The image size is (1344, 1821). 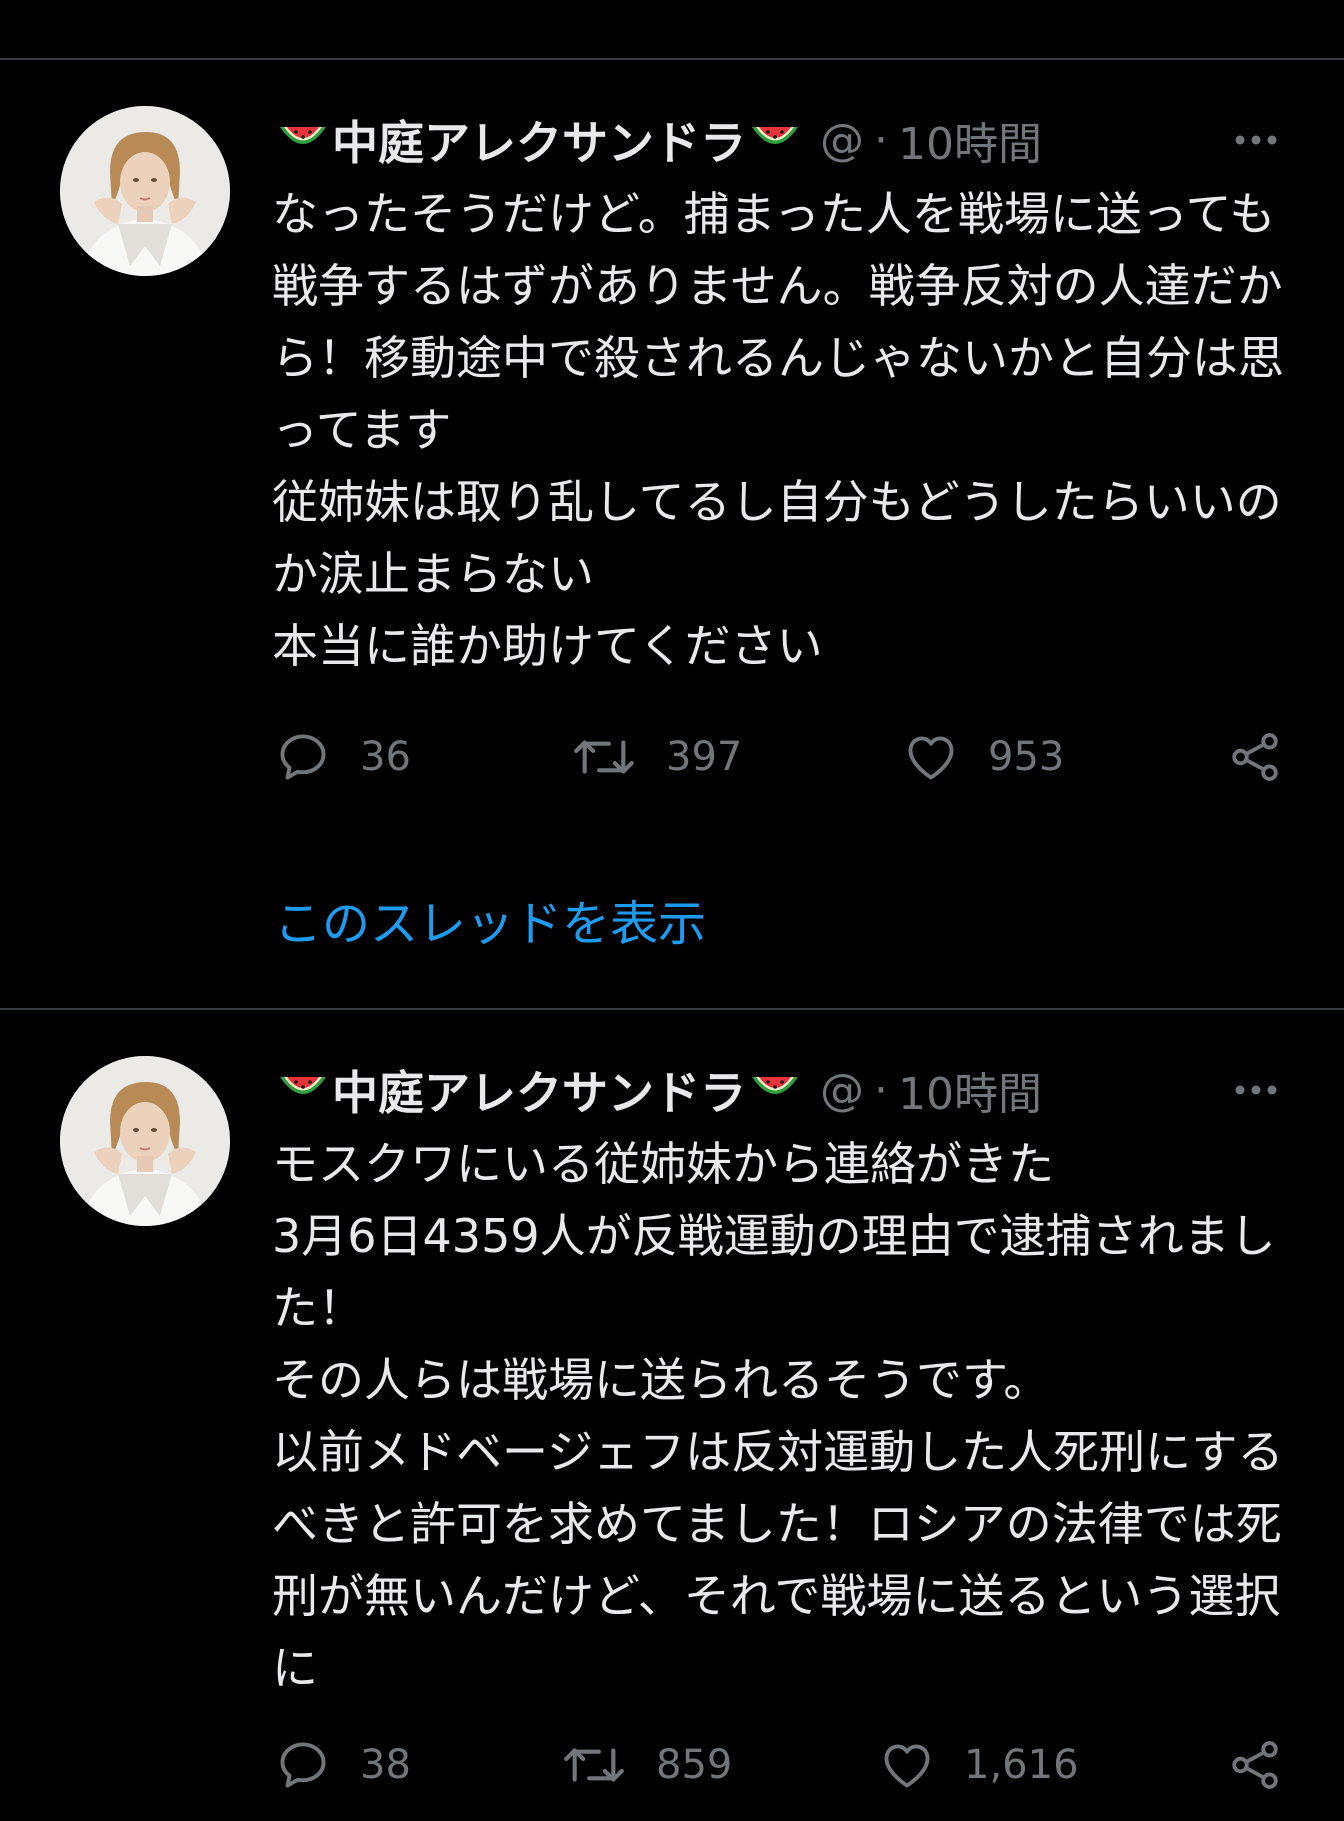 I want to click on retweet-count: 397, so click(x=704, y=757).